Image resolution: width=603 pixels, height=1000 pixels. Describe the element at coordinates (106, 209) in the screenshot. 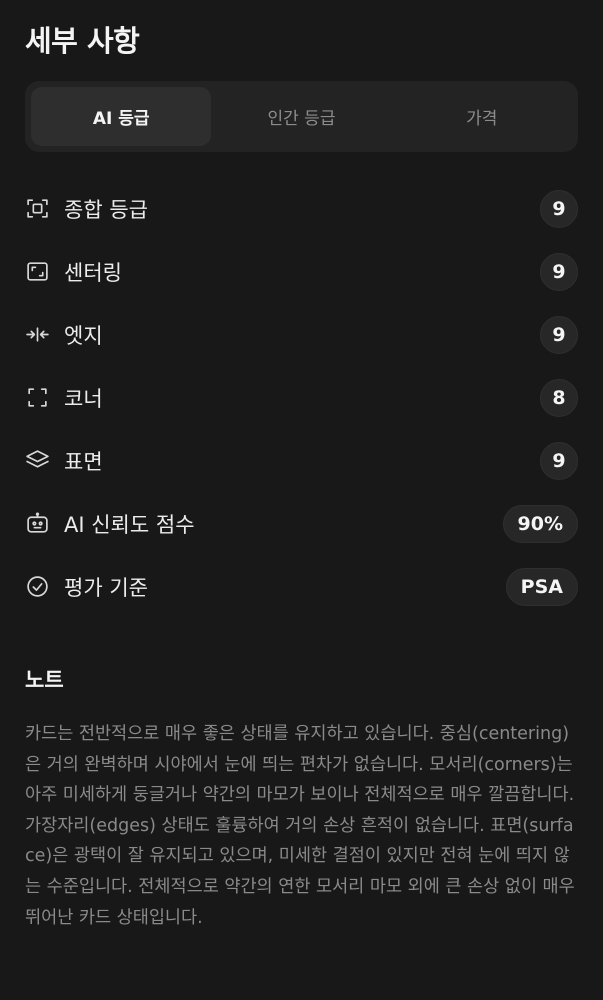

I see `detail-label: 종합 등급` at that location.